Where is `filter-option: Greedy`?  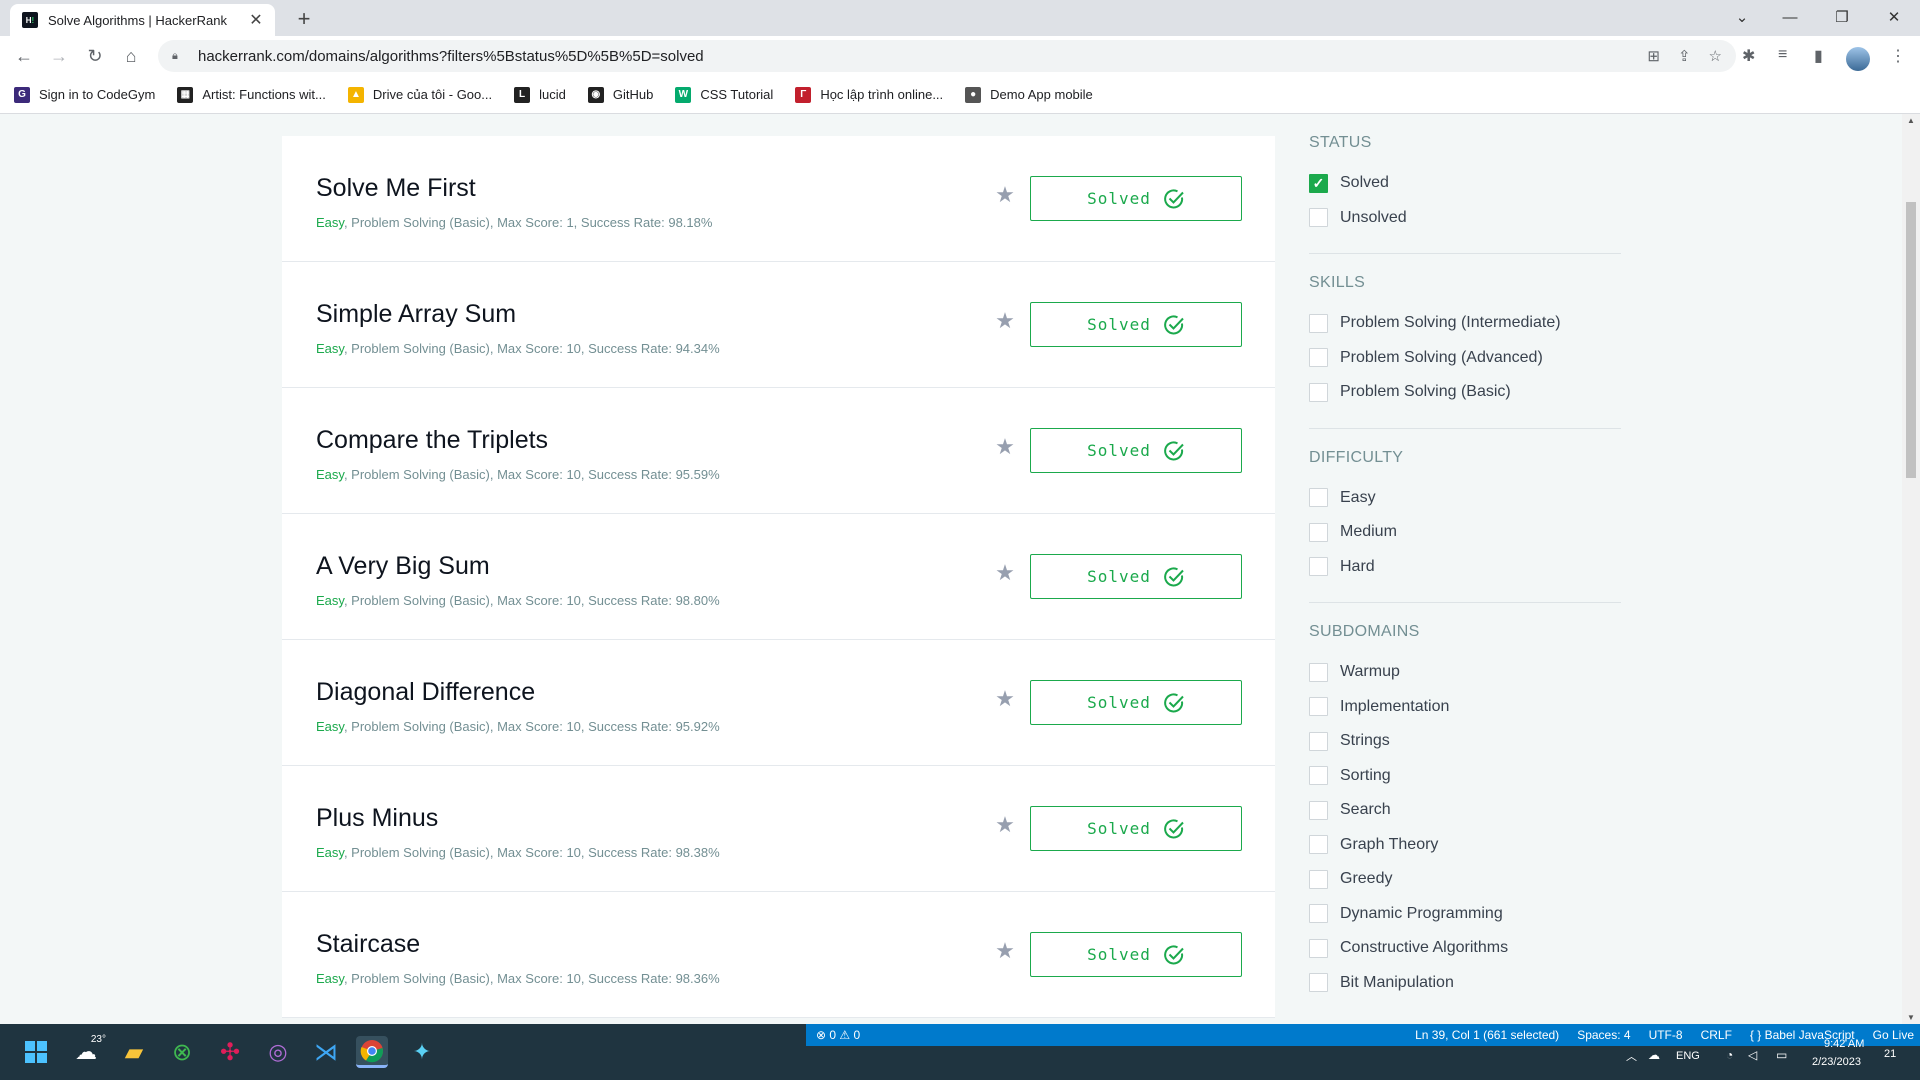
filter-option: Greedy is located at coordinates (1465, 879).